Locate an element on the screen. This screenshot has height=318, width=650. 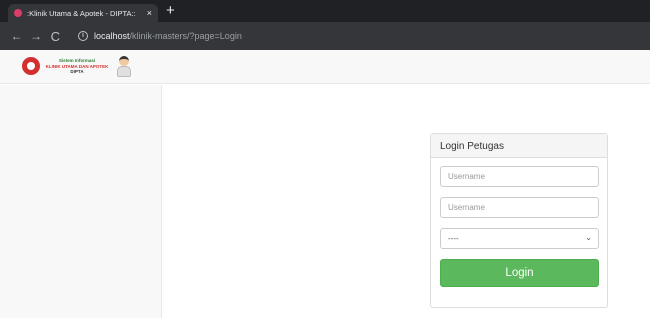
close-tab-icon: × is located at coordinates (149, 13).